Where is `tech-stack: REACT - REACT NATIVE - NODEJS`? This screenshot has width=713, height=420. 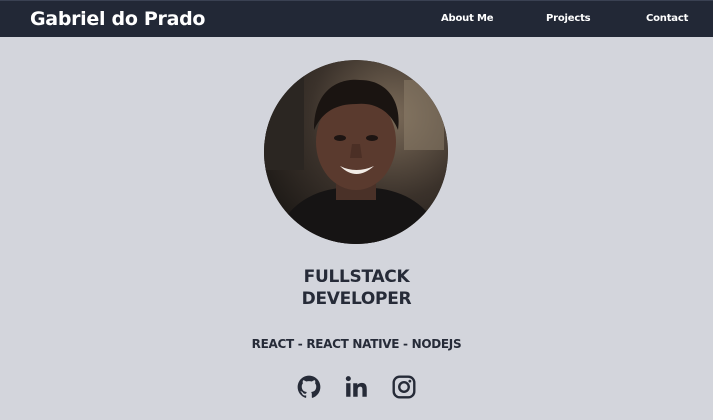 tech-stack: REACT - REACT NATIVE - NODEJS is located at coordinates (356, 344).